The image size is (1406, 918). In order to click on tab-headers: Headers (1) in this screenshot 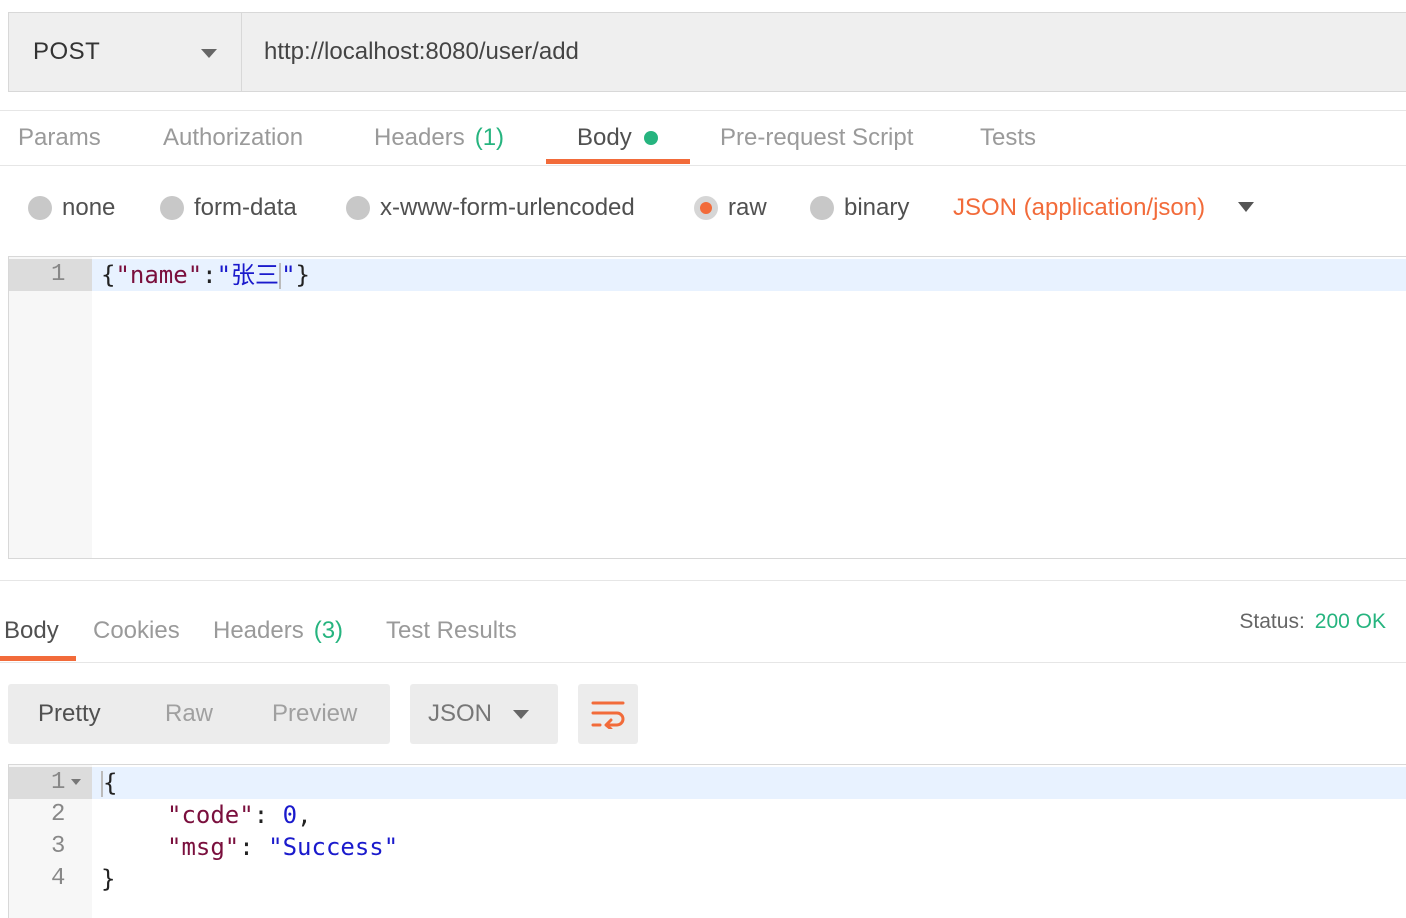, I will do `click(439, 138)`.